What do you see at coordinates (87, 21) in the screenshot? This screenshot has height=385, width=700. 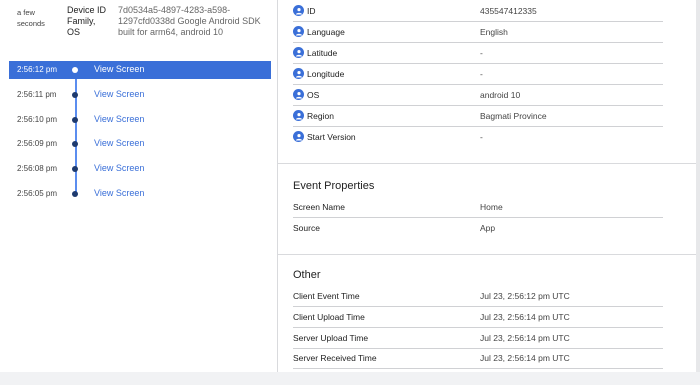 I see `device-label: Device ID Family, OS` at bounding box center [87, 21].